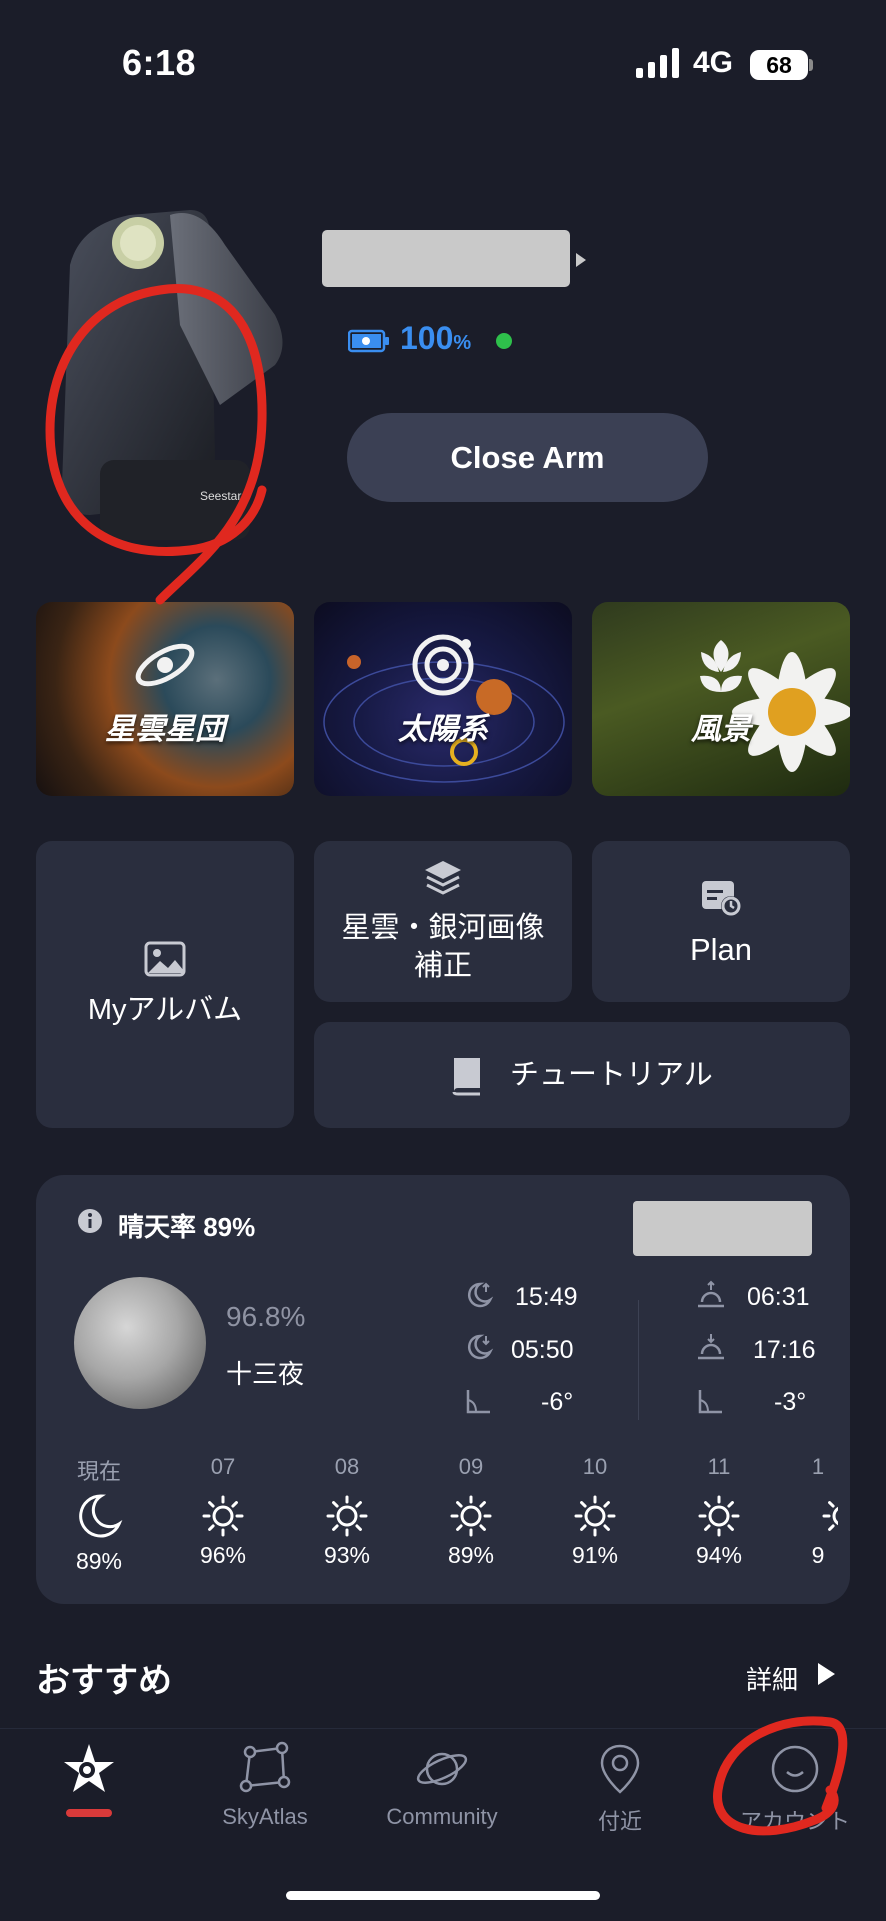 This screenshot has width=886, height=1921. Describe the element at coordinates (557, 1402) in the screenshot. I see `moon-altitude: -6°` at that location.